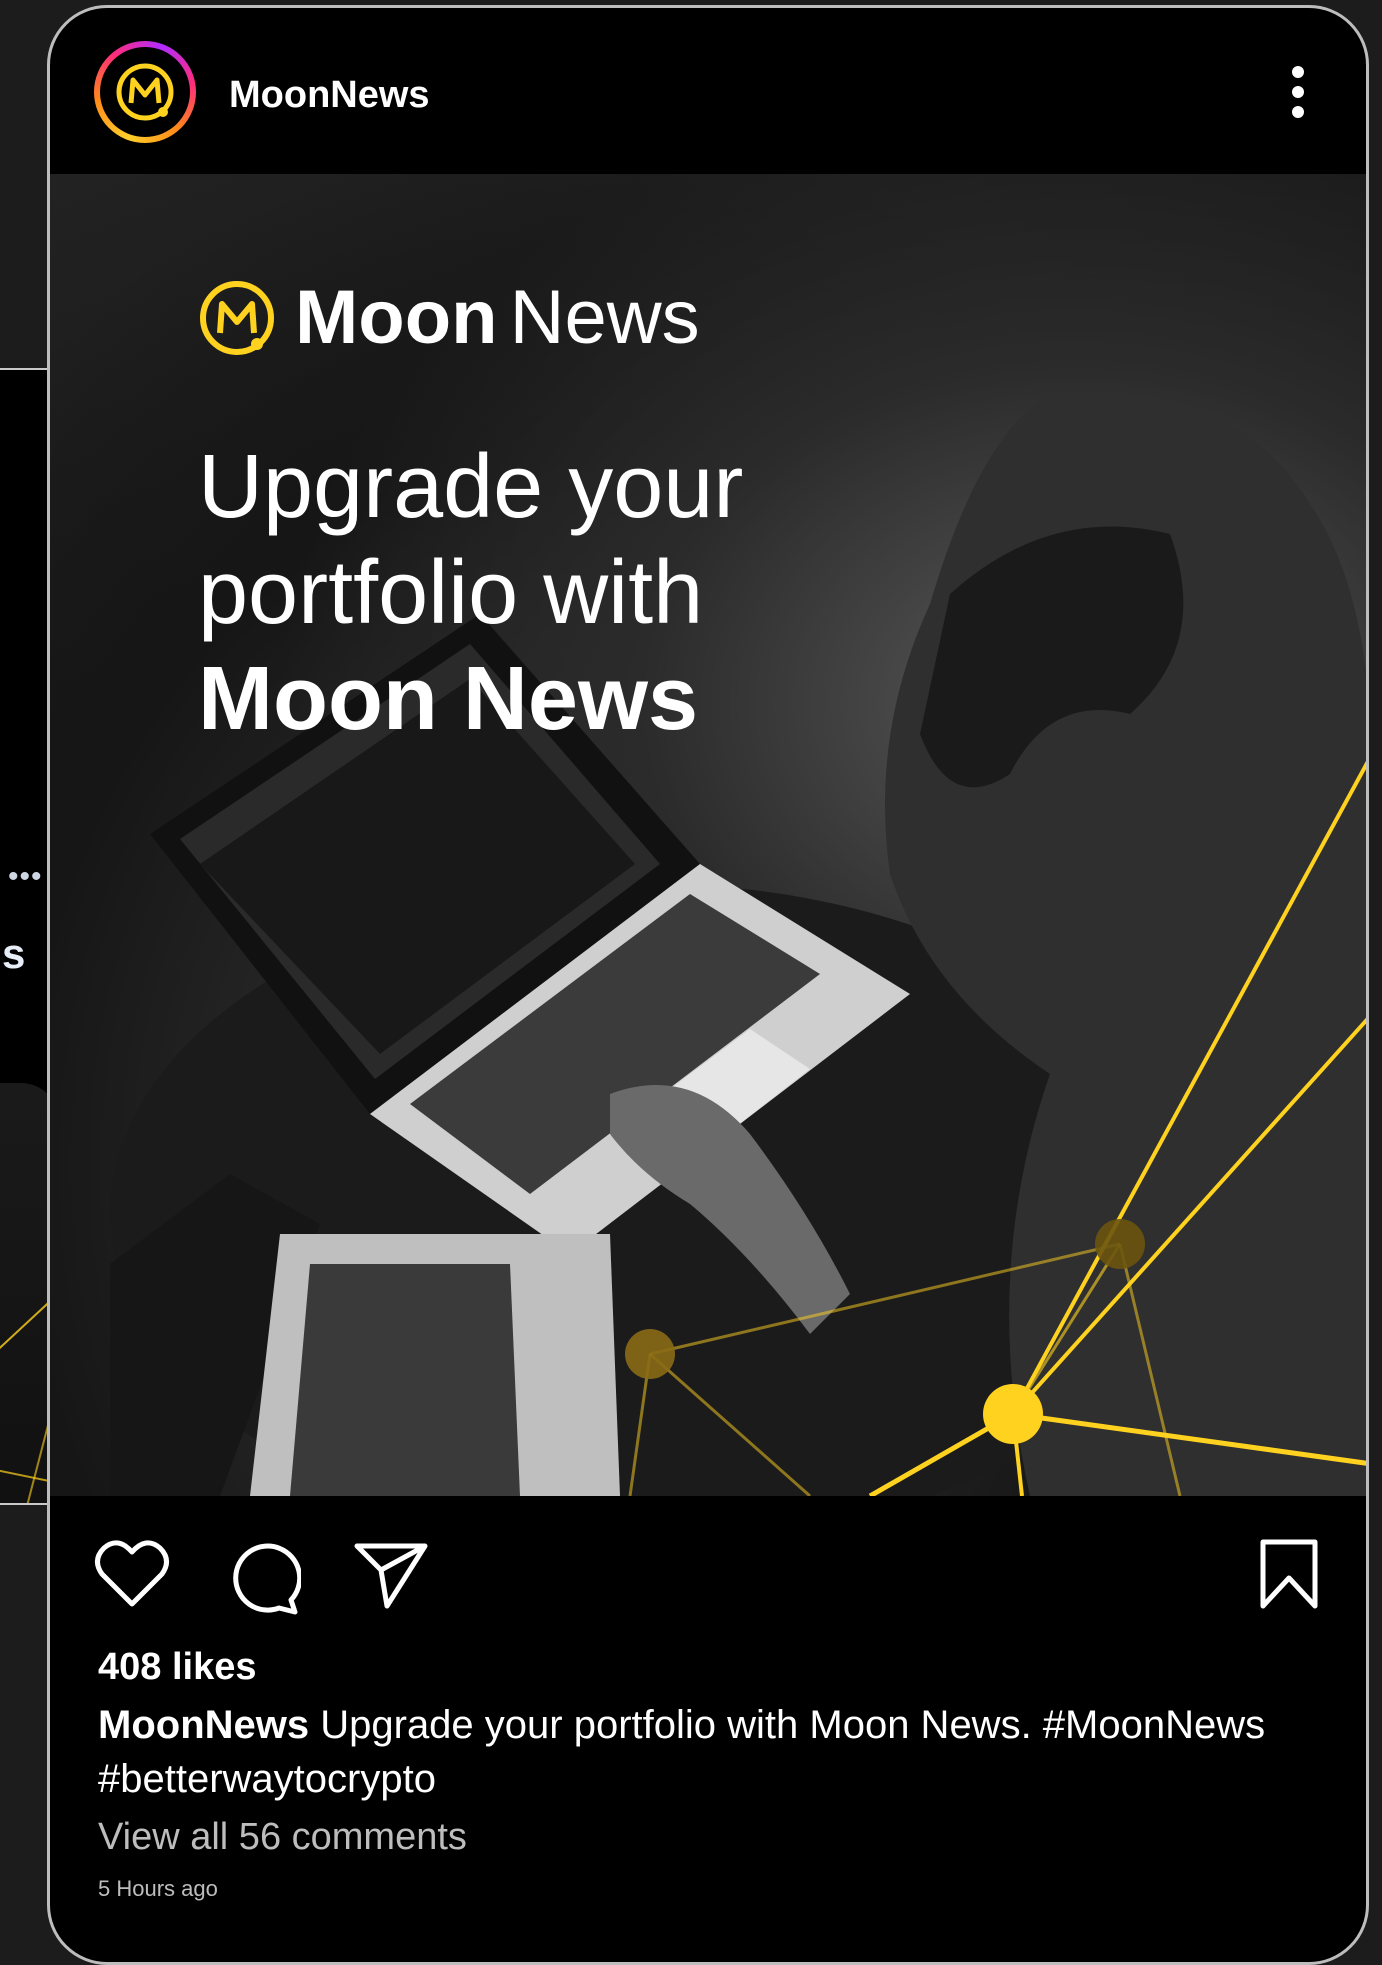  Describe the element at coordinates (471, 487) in the screenshot. I see `headline-line-1: Upgrade your` at that location.